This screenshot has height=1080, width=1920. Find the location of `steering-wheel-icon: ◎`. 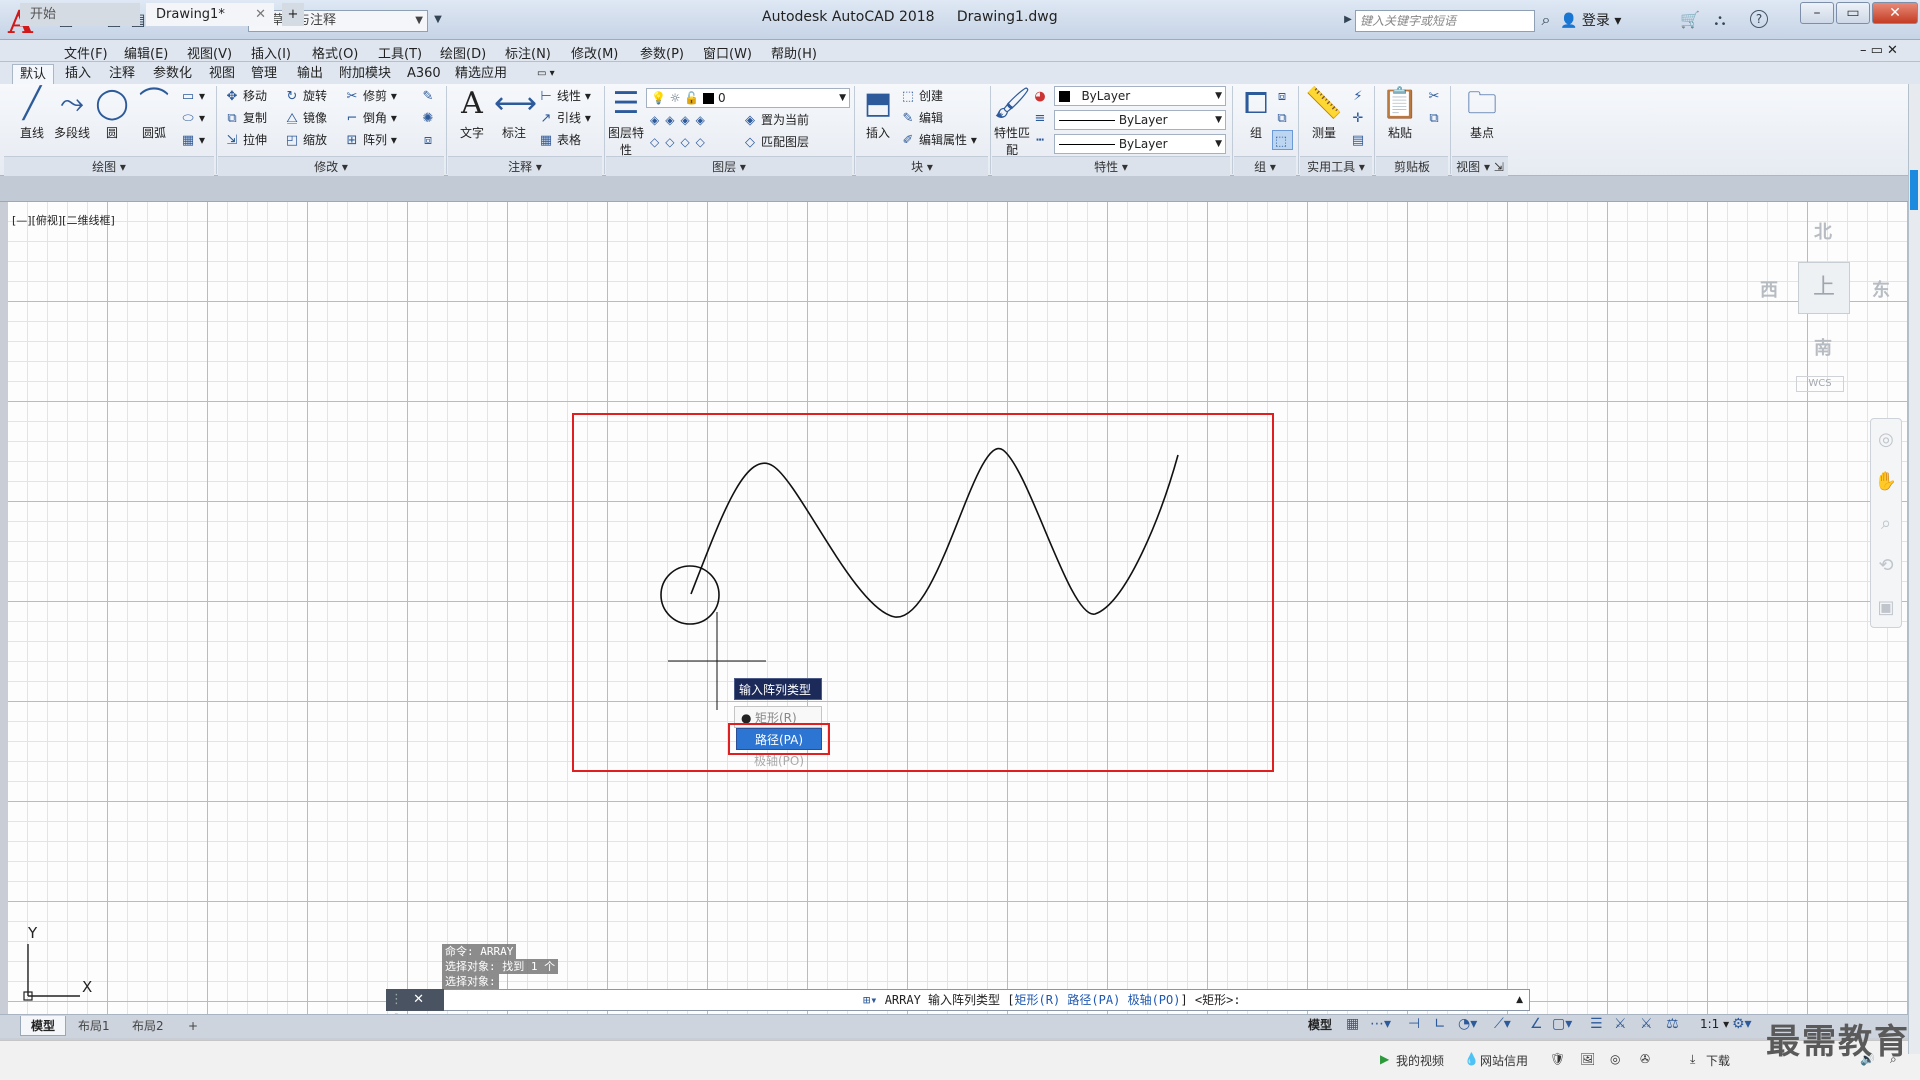

steering-wheel-icon: ◎ is located at coordinates (1886, 440).